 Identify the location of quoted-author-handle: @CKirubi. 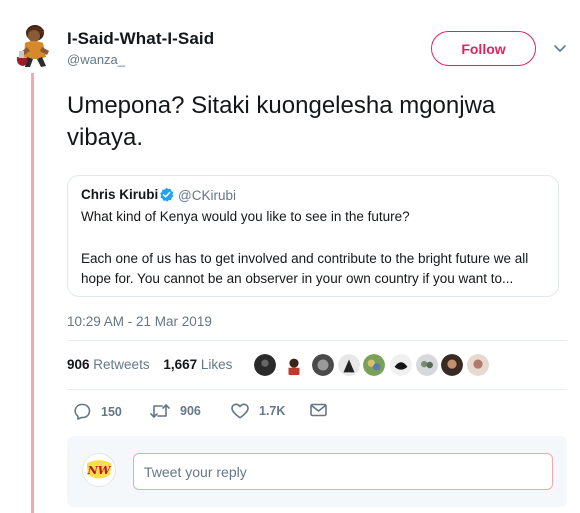
(207, 195).